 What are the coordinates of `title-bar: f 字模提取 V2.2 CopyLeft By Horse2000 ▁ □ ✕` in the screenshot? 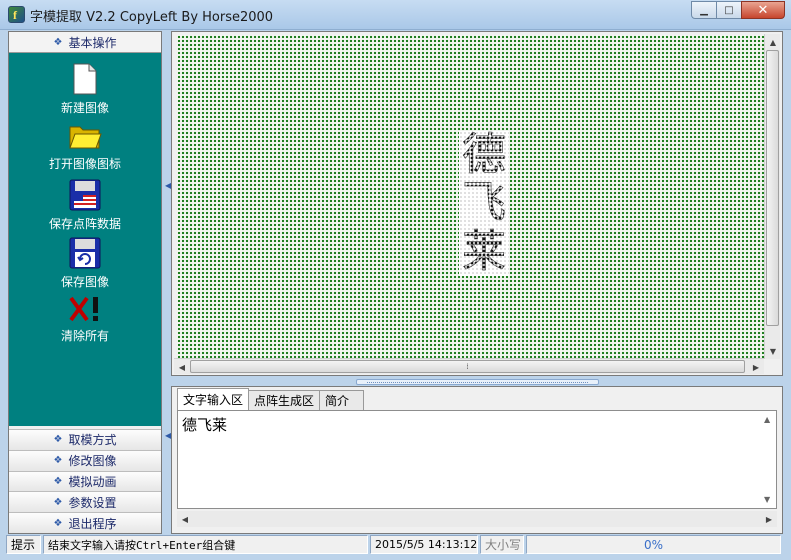 It's located at (395, 15).